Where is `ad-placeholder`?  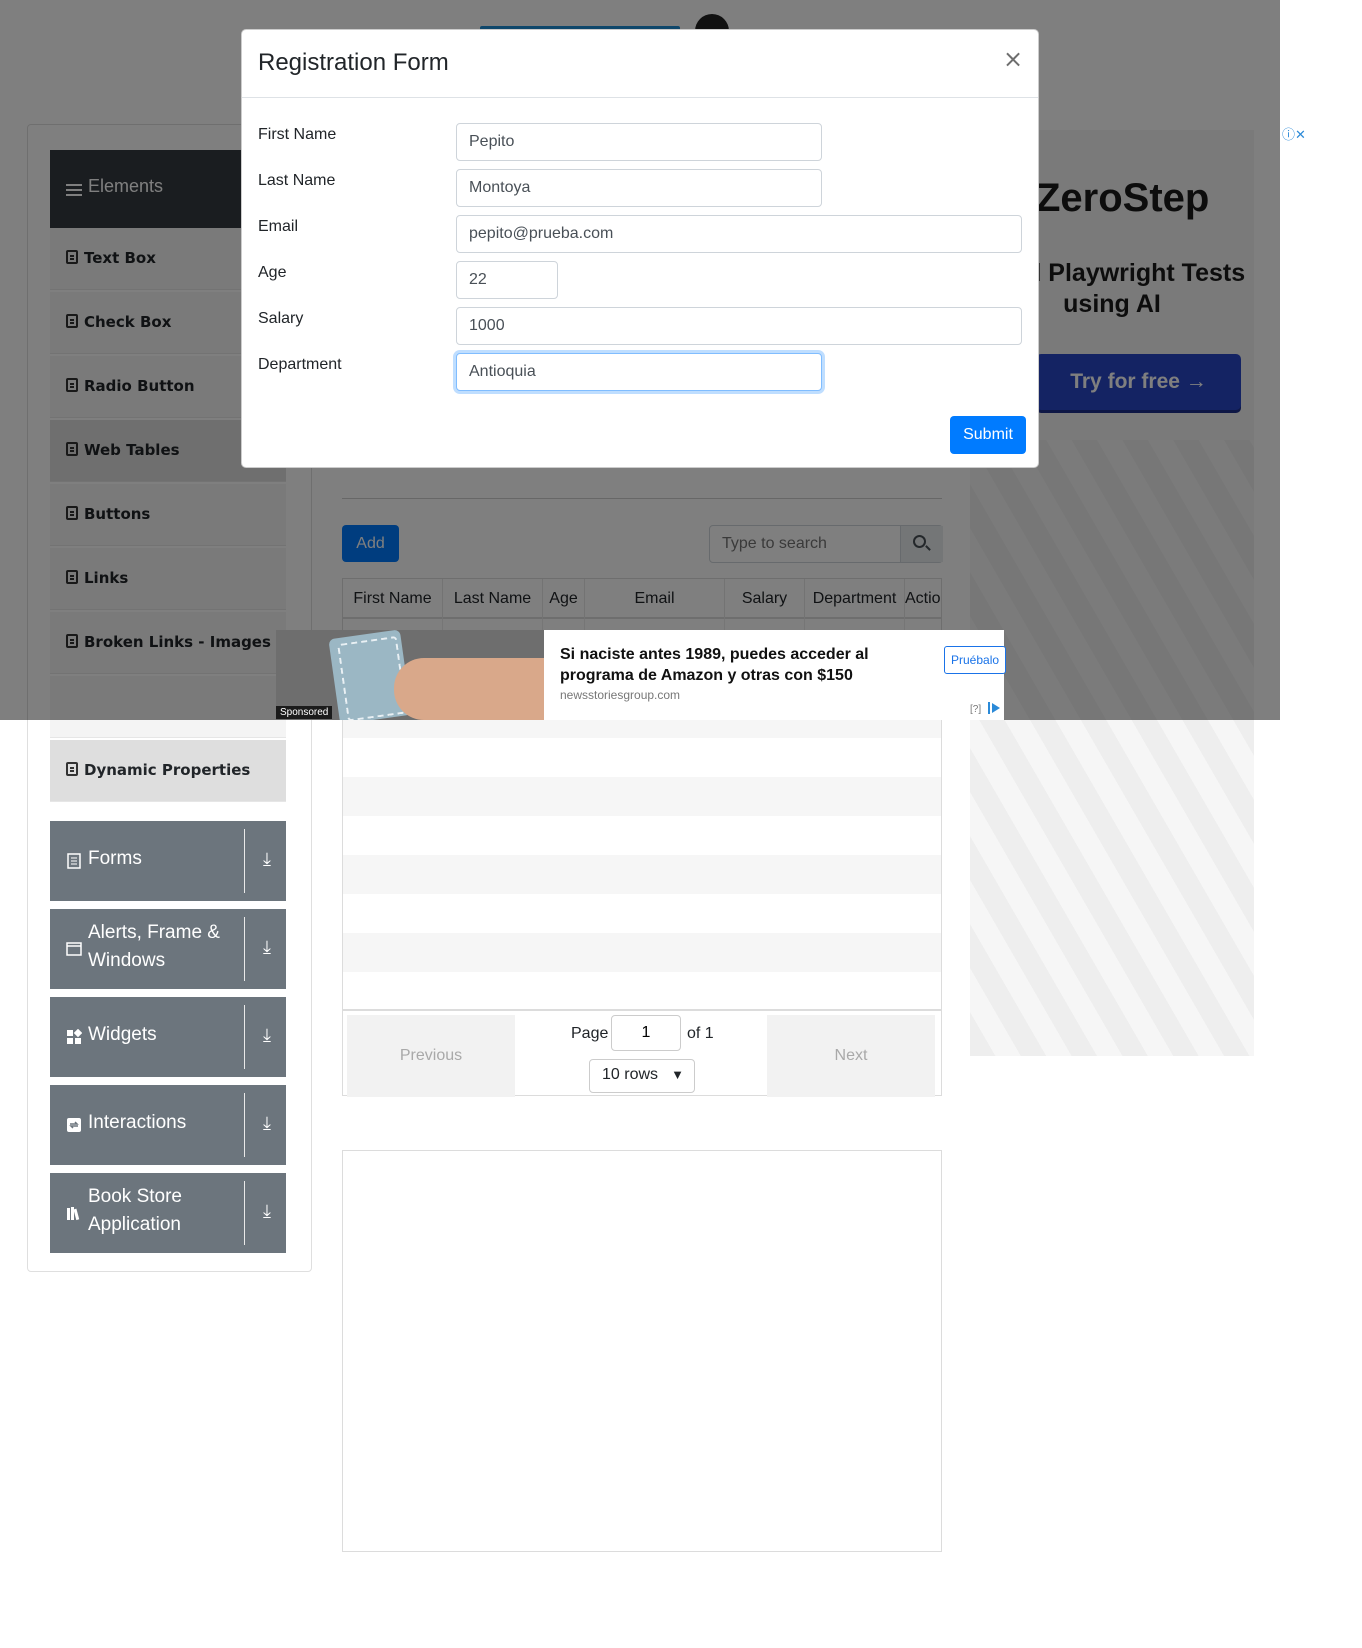
ad-placeholder is located at coordinates (642, 1351).